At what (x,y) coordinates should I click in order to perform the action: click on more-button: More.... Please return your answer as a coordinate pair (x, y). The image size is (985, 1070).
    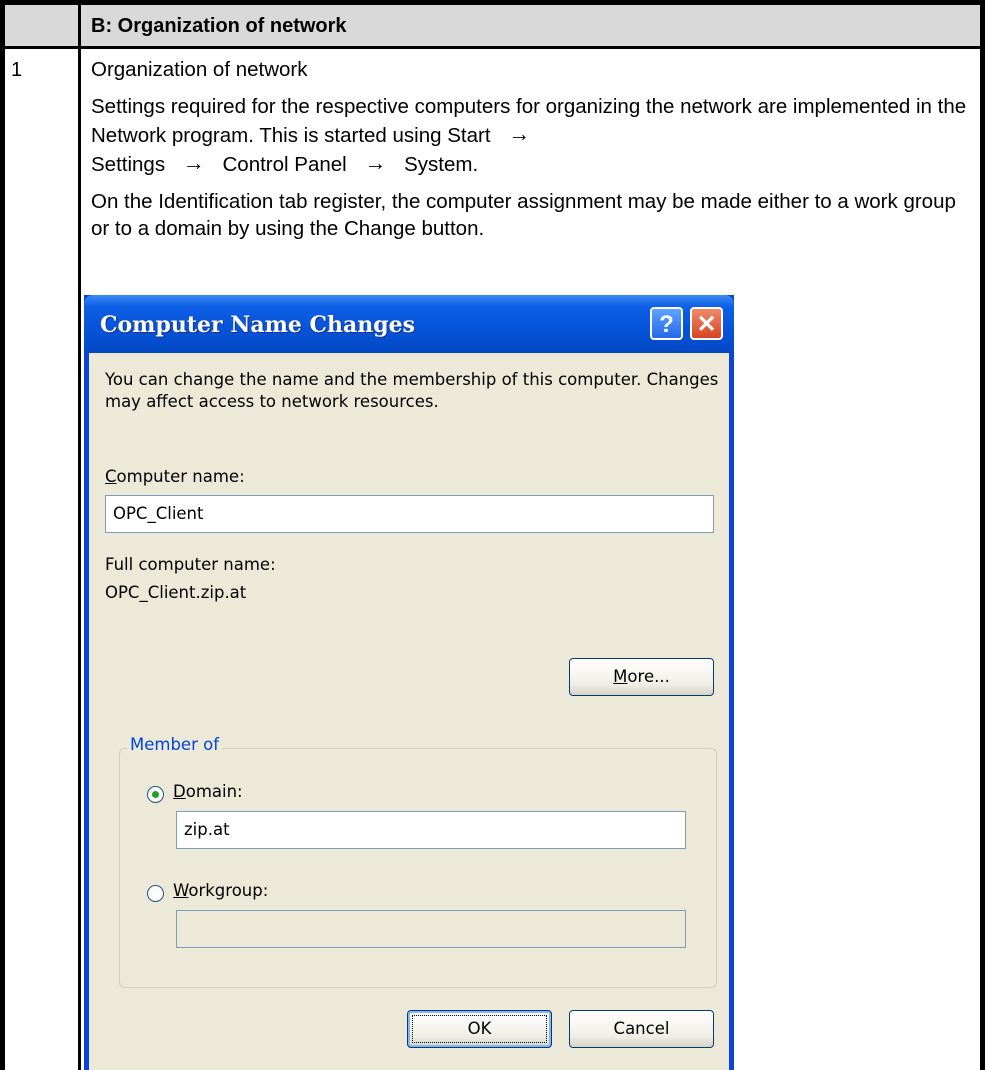
    Looking at the image, I should click on (641, 677).